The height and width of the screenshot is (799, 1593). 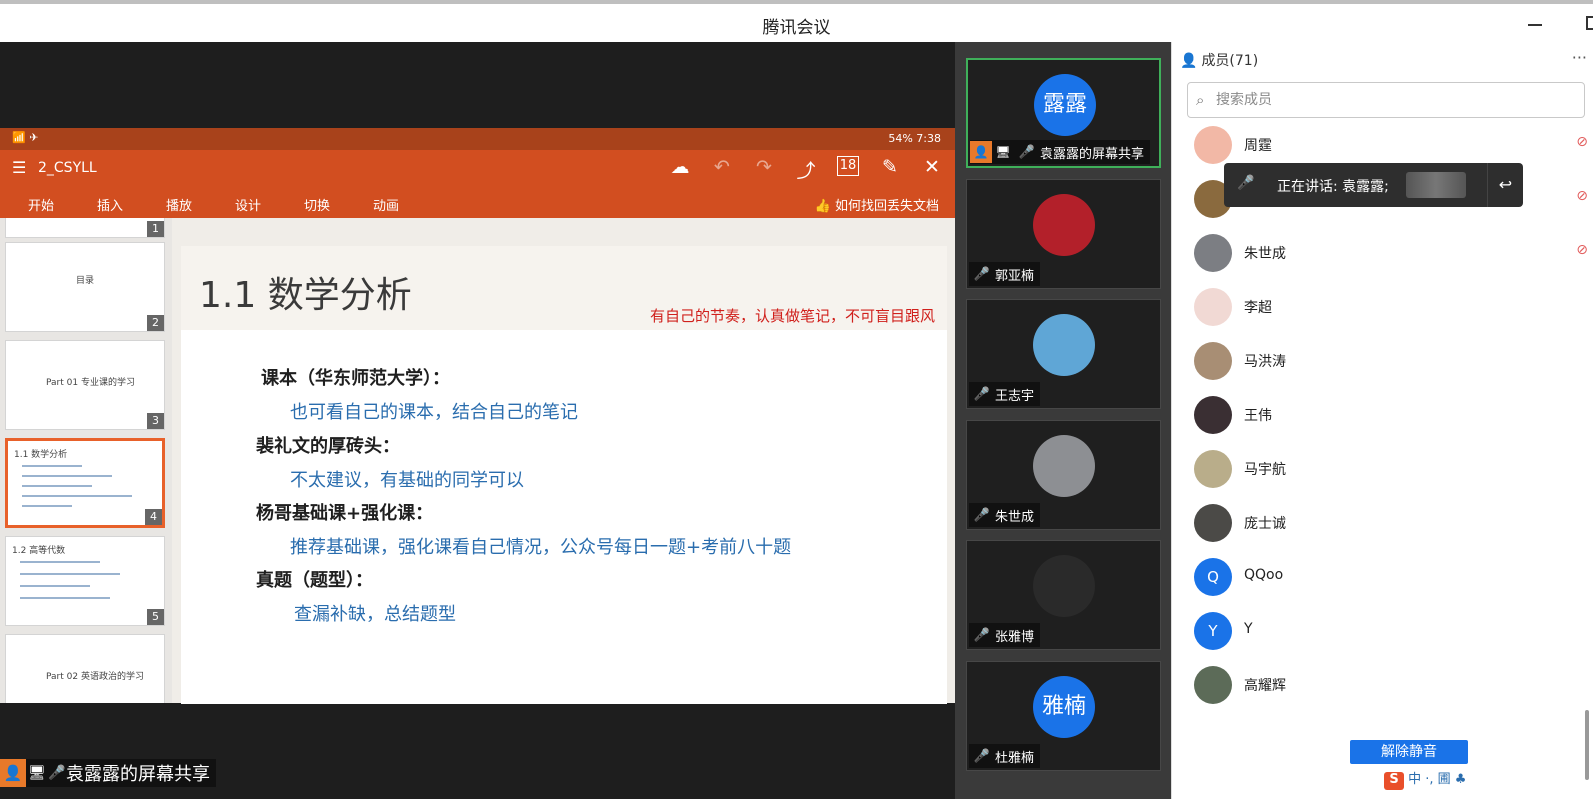 I want to click on page-count-icon: 18, so click(x=848, y=166).